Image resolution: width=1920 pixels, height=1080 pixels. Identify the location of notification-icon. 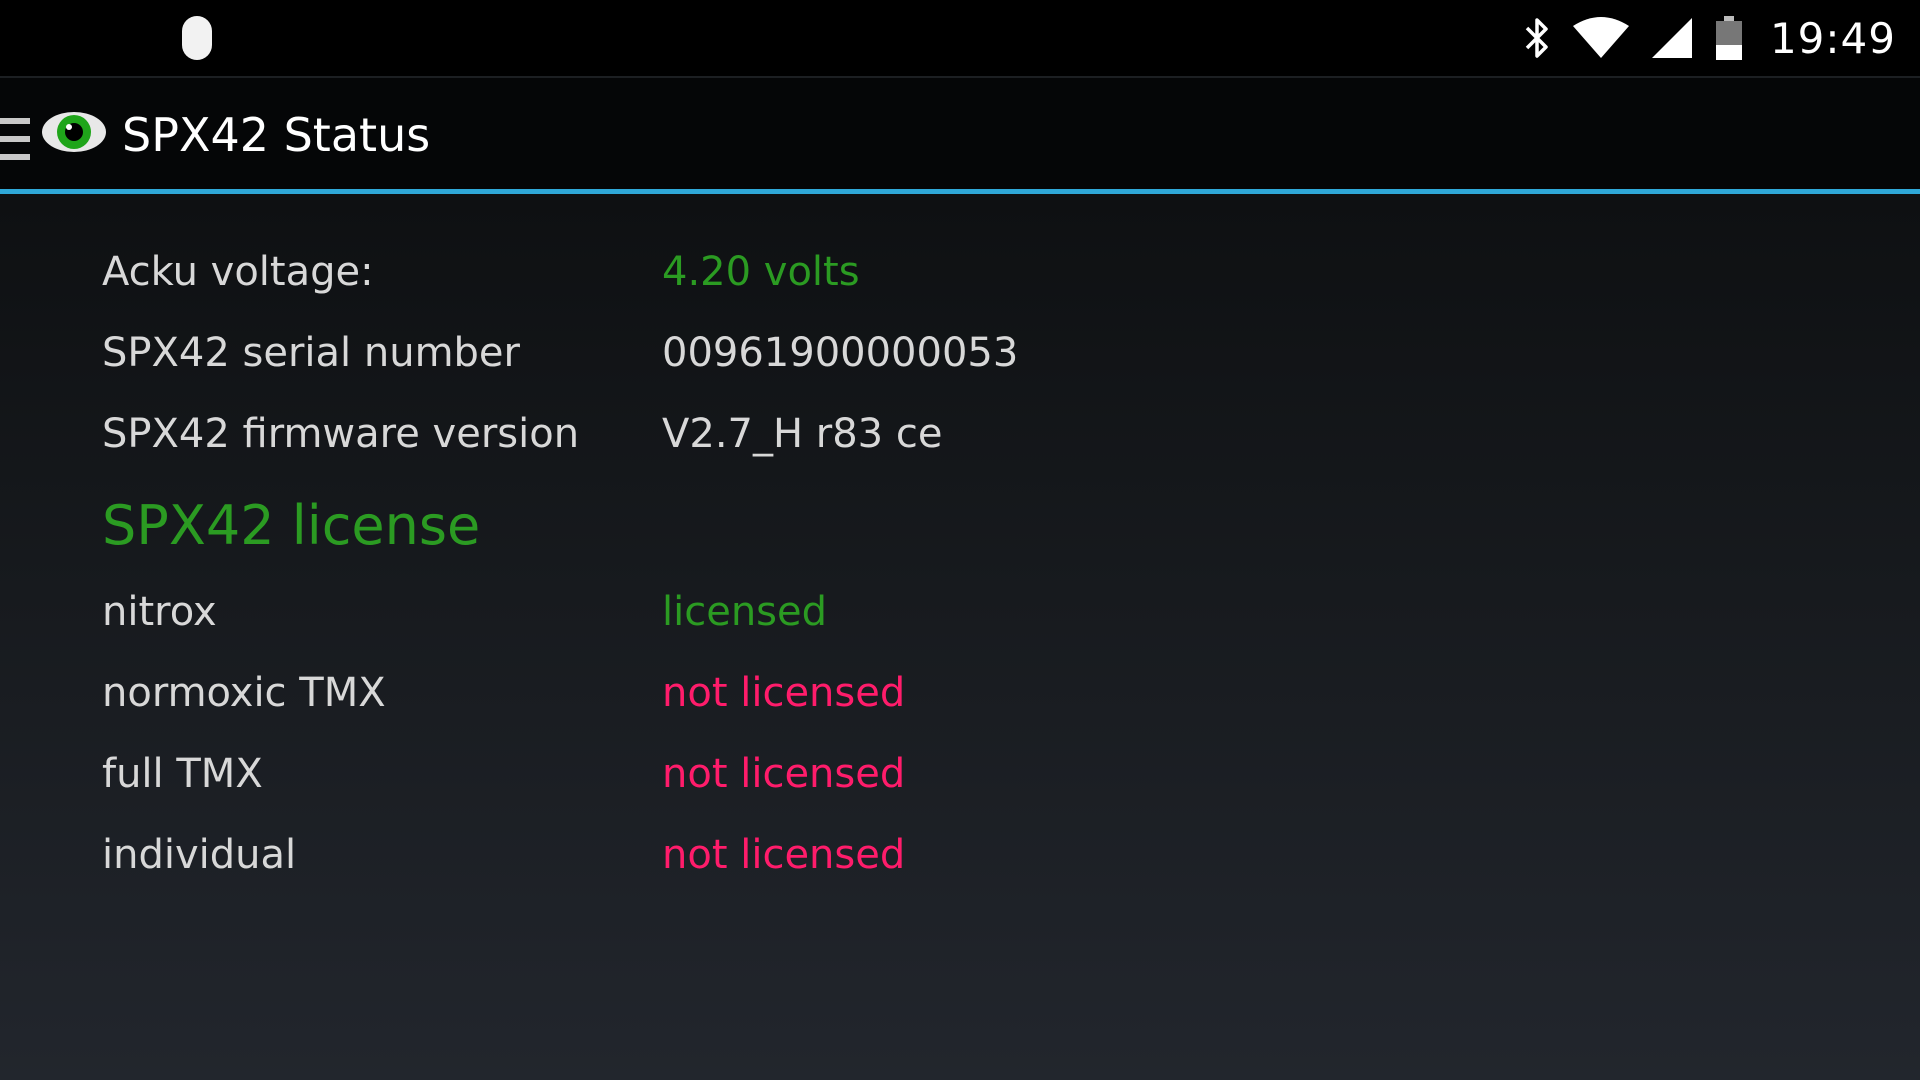
(197, 38).